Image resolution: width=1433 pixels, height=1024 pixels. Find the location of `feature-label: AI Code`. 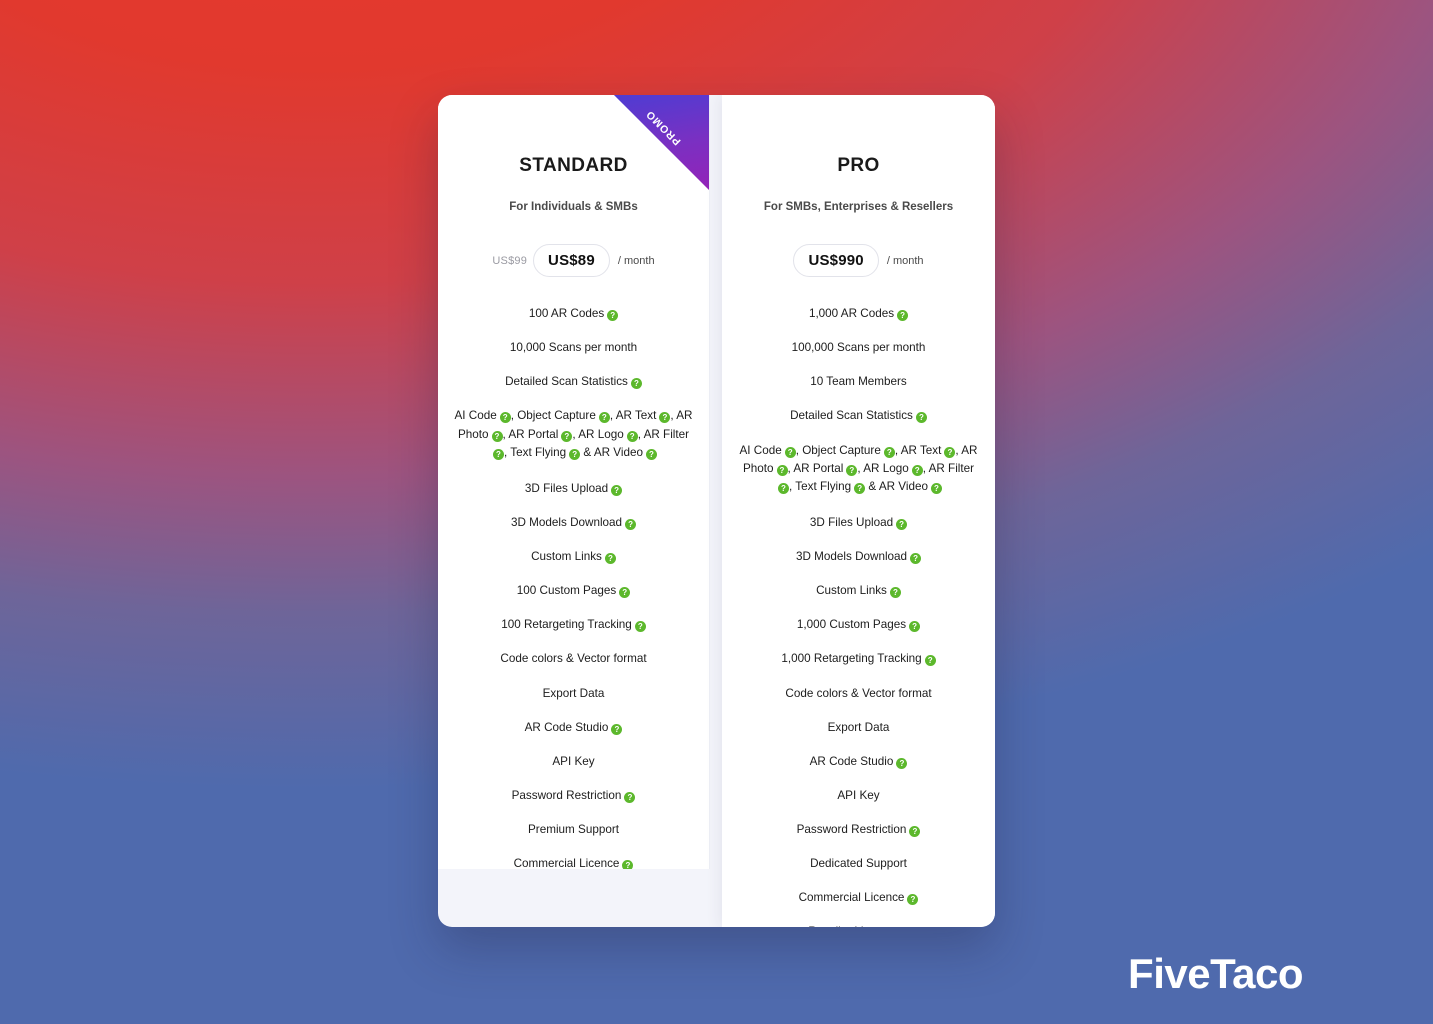

feature-label: AI Code is located at coordinates (760, 450).